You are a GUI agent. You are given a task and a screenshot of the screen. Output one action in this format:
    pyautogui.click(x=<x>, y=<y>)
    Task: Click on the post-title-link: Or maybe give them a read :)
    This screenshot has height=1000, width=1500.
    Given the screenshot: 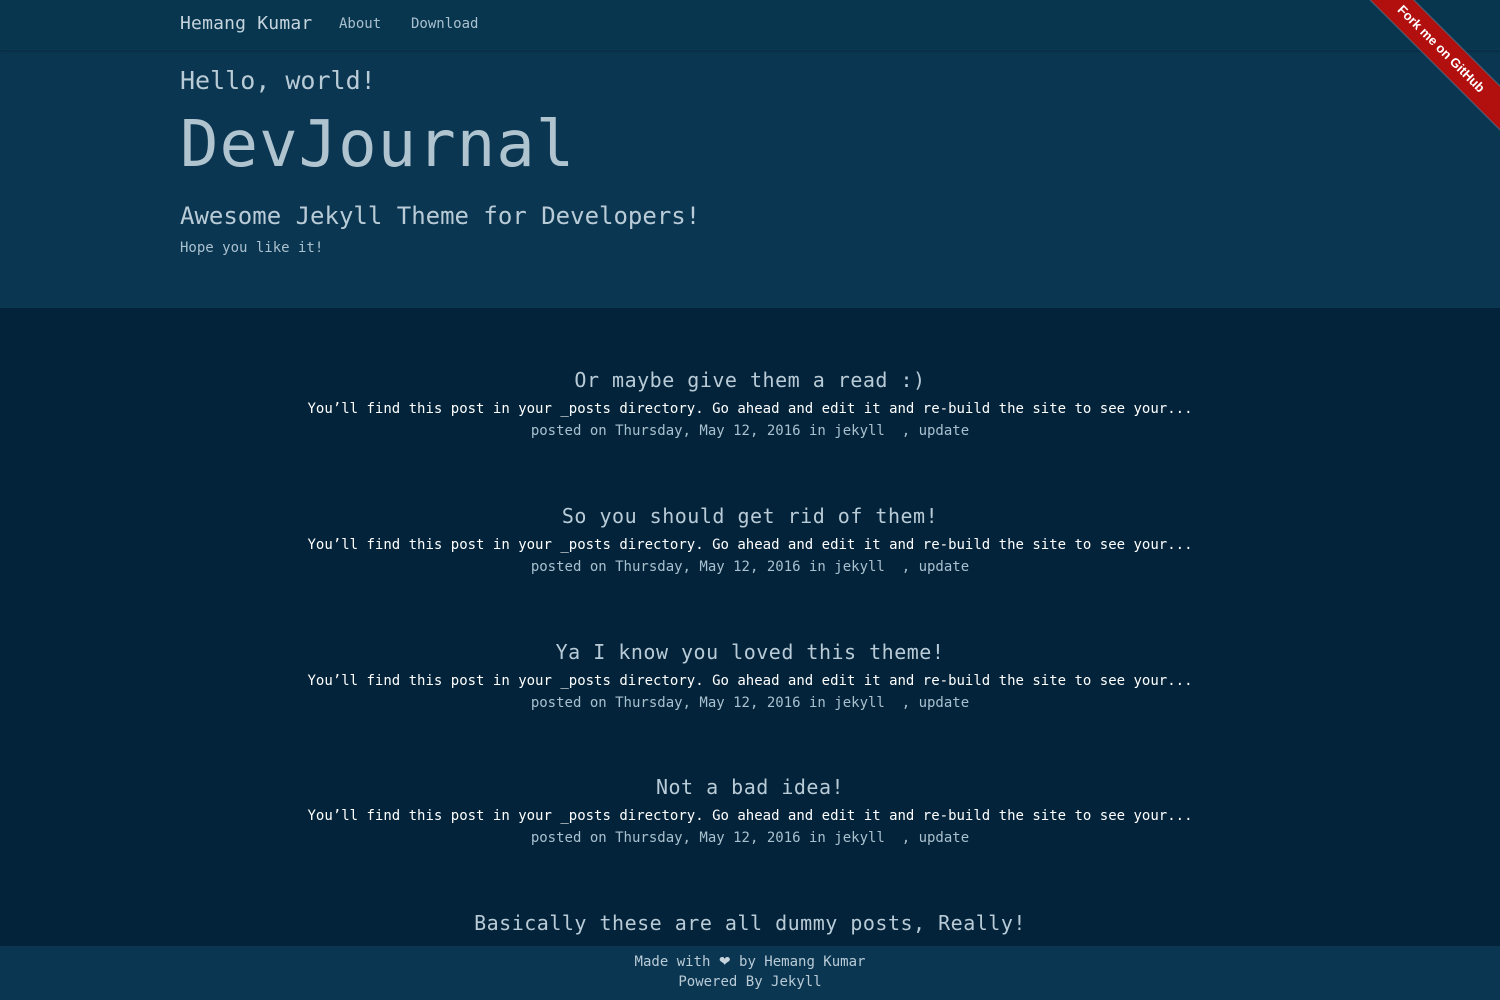 What is the action you would take?
    pyautogui.click(x=750, y=380)
    